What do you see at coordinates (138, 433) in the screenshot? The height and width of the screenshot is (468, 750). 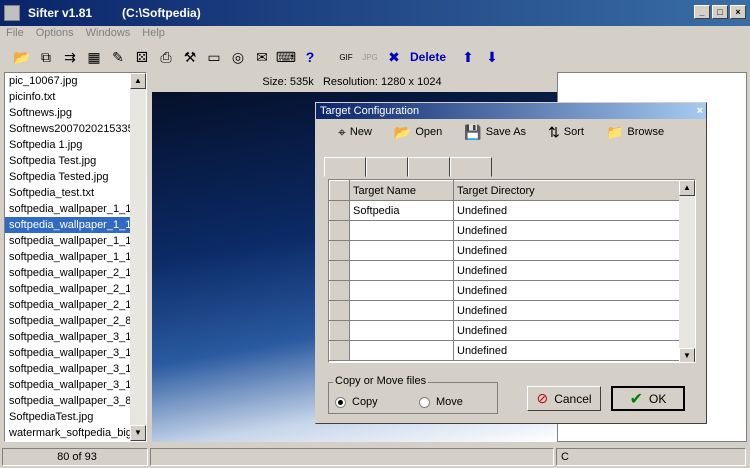 I see `scroll-down-icon: ▼` at bounding box center [138, 433].